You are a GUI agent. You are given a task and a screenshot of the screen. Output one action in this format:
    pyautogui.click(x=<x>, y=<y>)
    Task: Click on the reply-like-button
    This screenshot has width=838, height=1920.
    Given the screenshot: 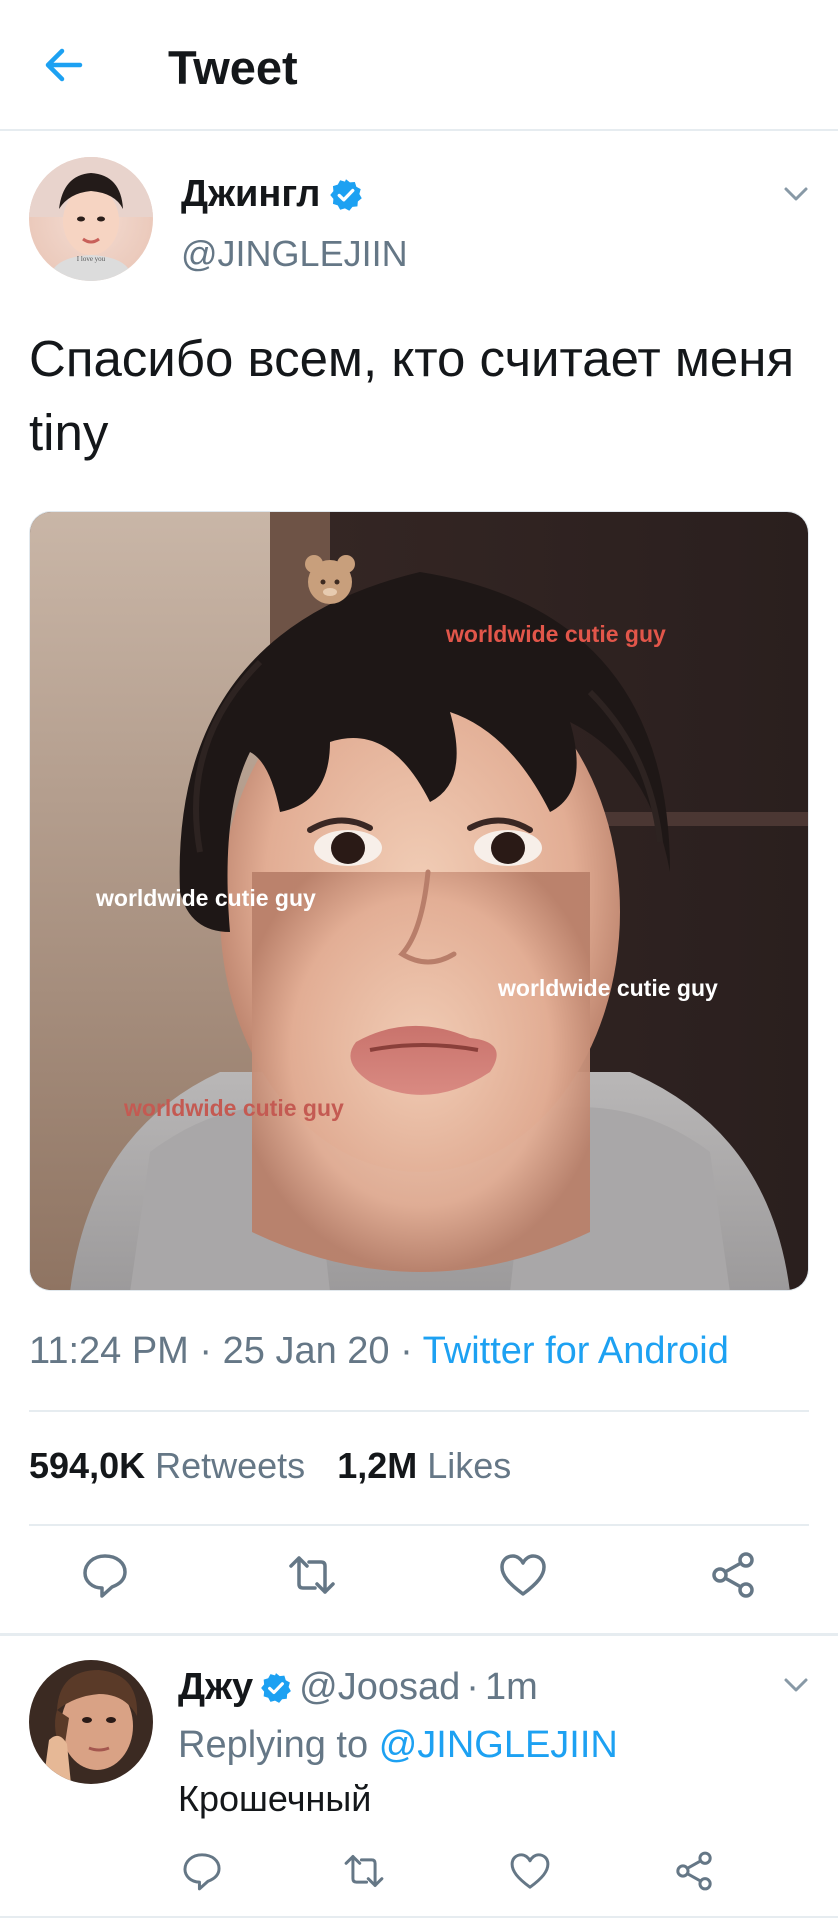 What is the action you would take?
    pyautogui.click(x=530, y=1871)
    